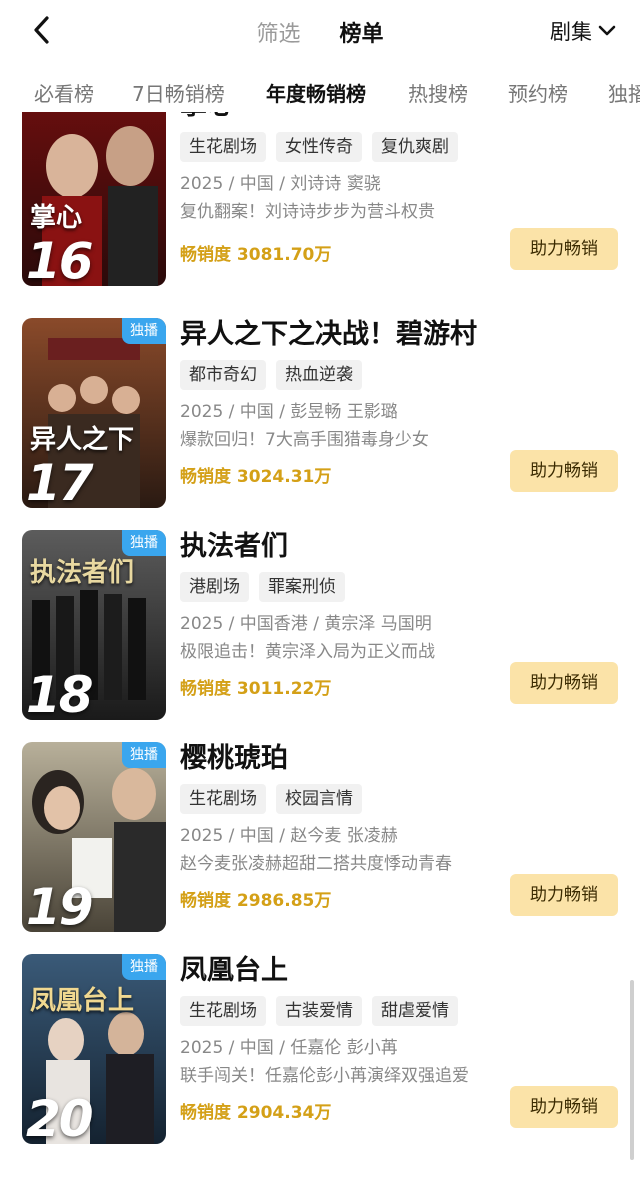  What do you see at coordinates (316, 864) in the screenshot?
I see `item-desc: 赵今麦张凌赫超甜二搭共度悸动青春` at bounding box center [316, 864].